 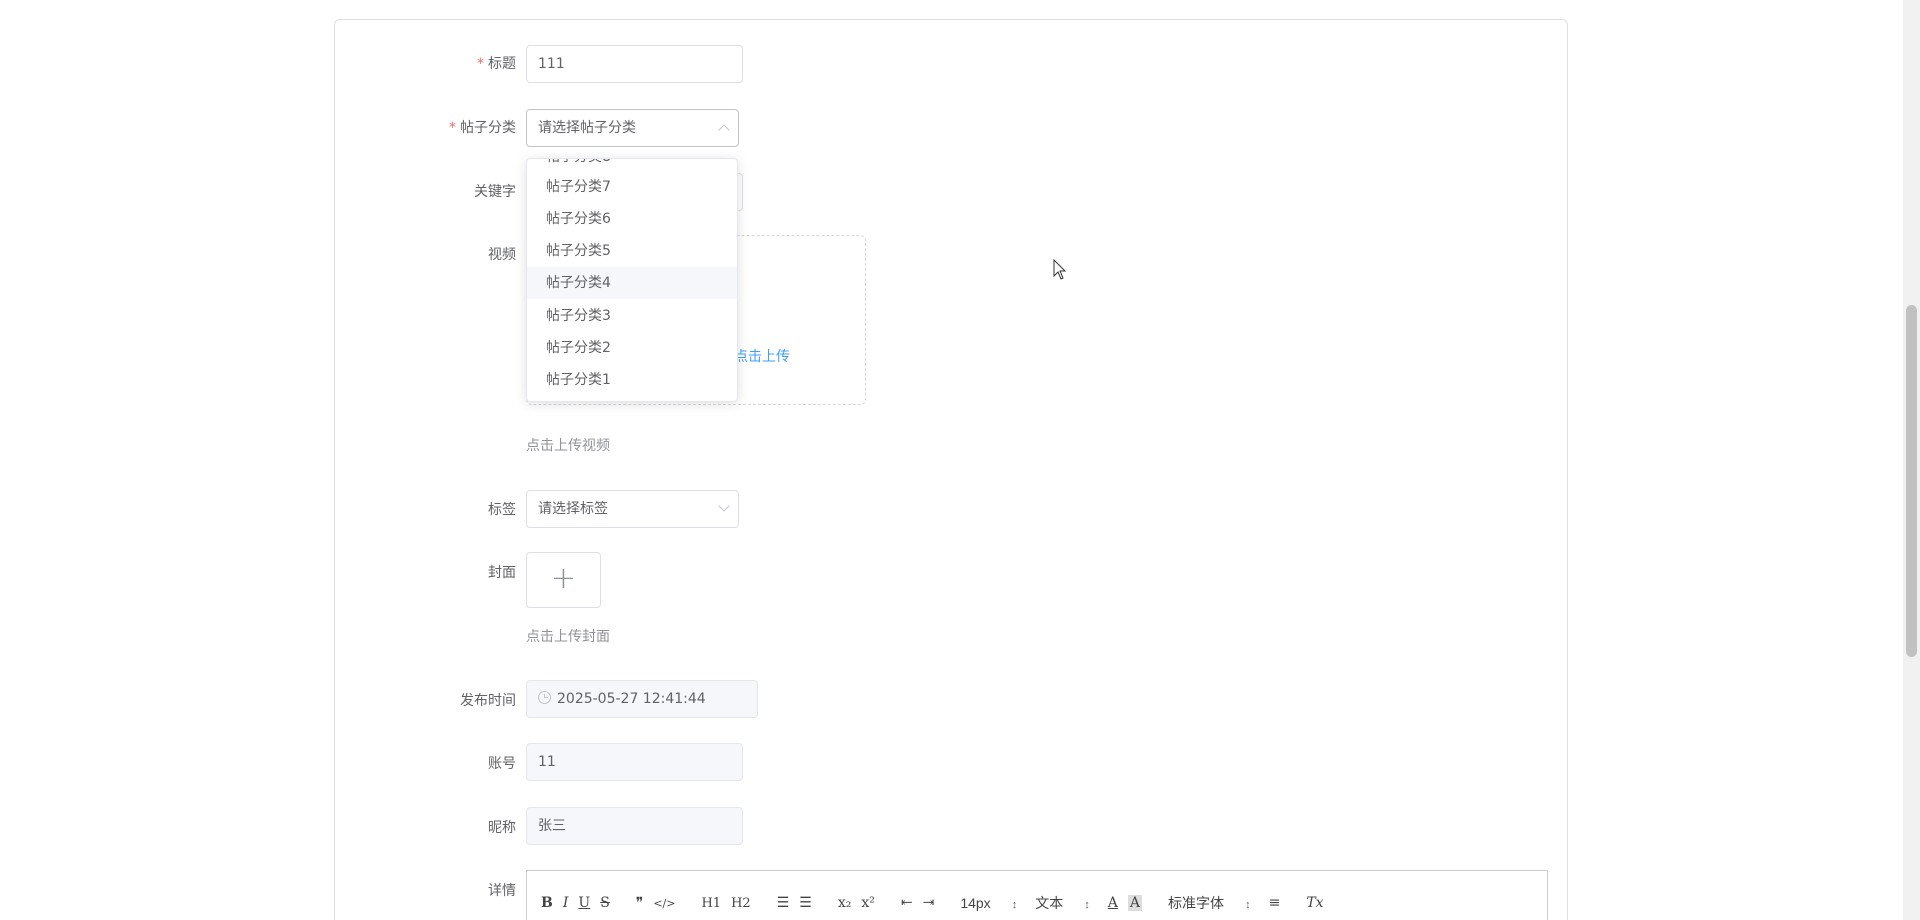 What do you see at coordinates (456, 127) in the screenshot?
I see `category-label: 帖子分类` at bounding box center [456, 127].